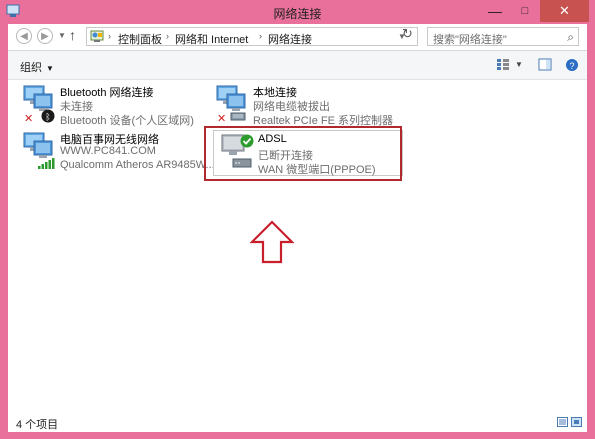  Describe the element at coordinates (303, 106) in the screenshot. I see `list-item-local-connection: ✕ 本地连接 网络电缆被拔出 Realtek PCIe FE 系列控制器` at that location.